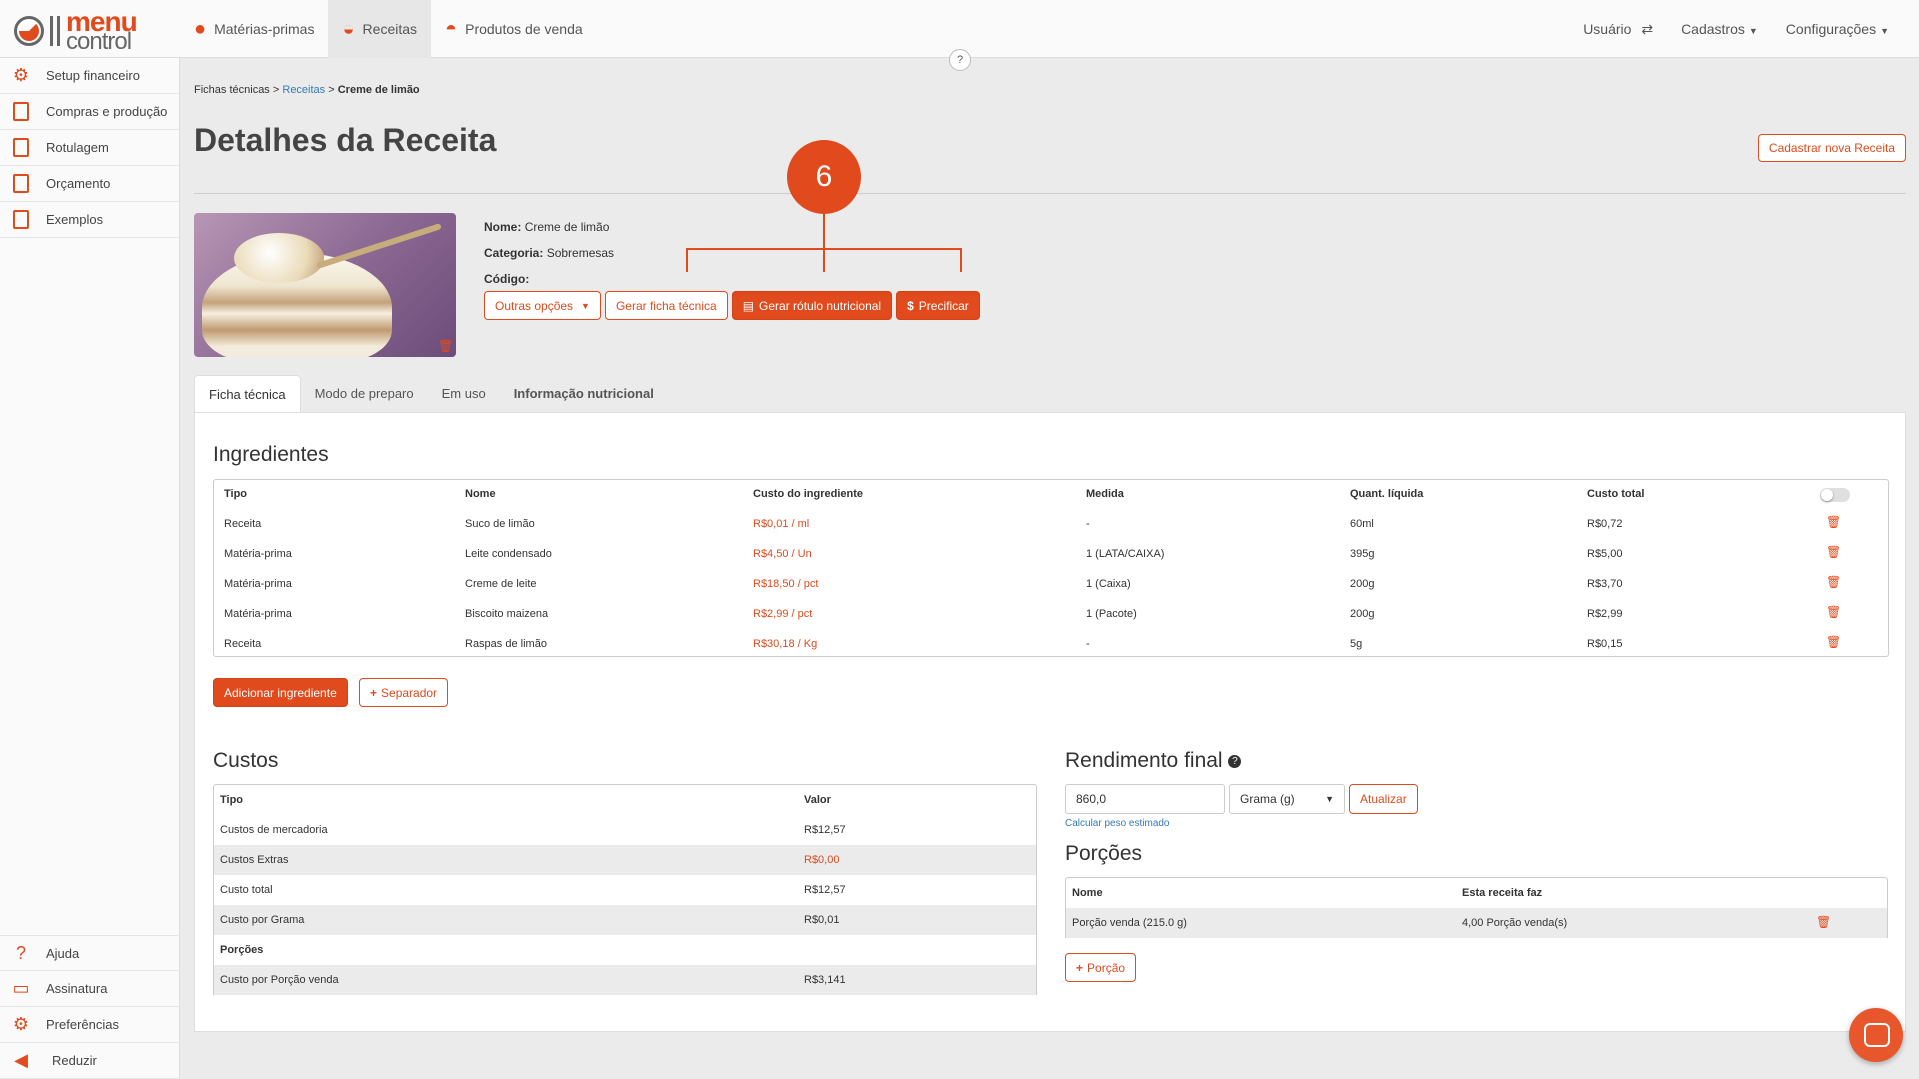 This screenshot has width=1919, height=1079. Describe the element at coordinates (1362, 554) in the screenshot. I see `cell-quantidade: 395g` at that location.